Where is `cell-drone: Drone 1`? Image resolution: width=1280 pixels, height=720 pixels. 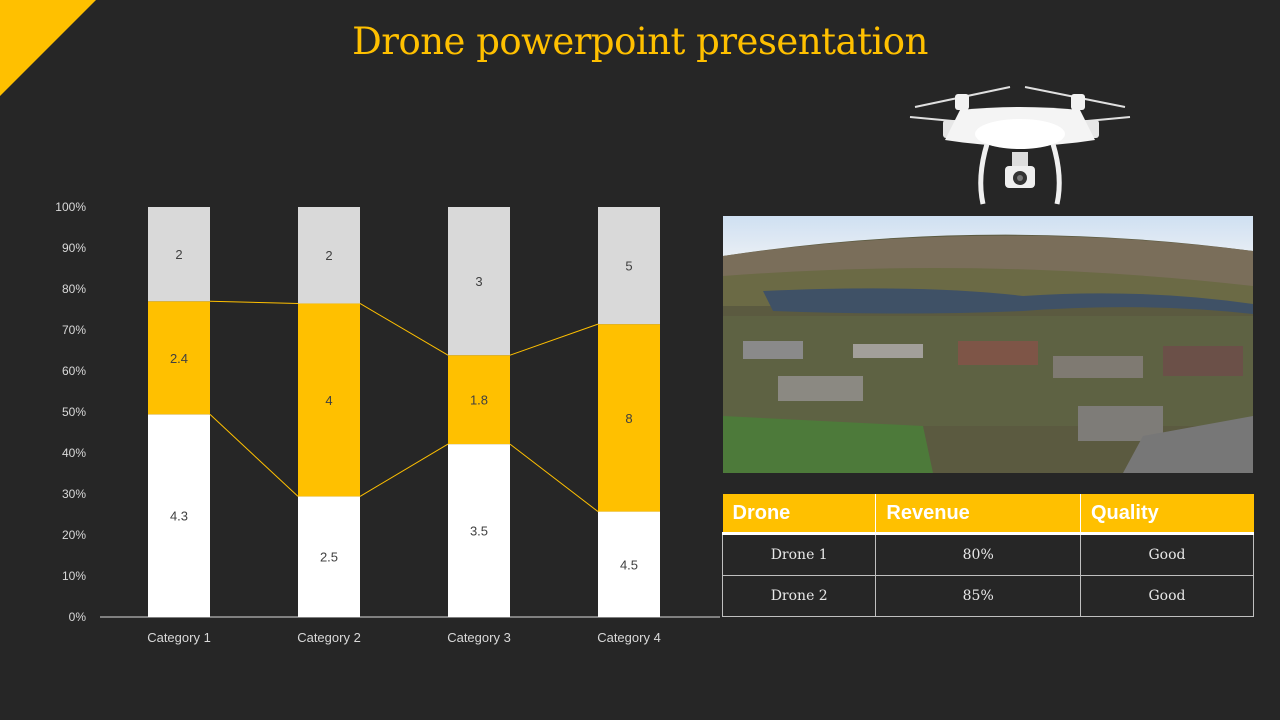 cell-drone: Drone 1 is located at coordinates (799, 554).